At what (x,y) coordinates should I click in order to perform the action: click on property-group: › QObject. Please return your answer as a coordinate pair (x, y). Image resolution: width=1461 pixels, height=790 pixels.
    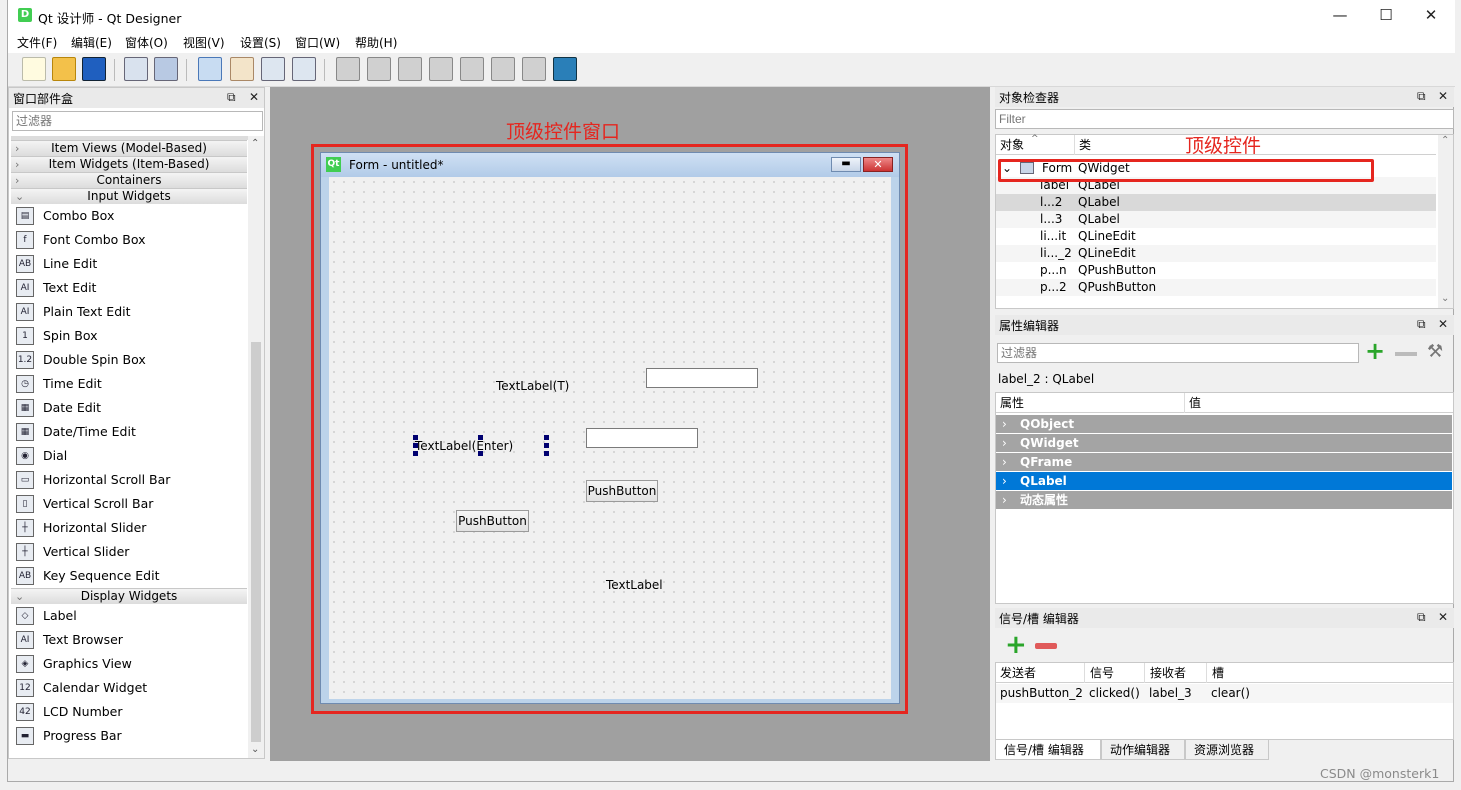
    Looking at the image, I should click on (1224, 424).